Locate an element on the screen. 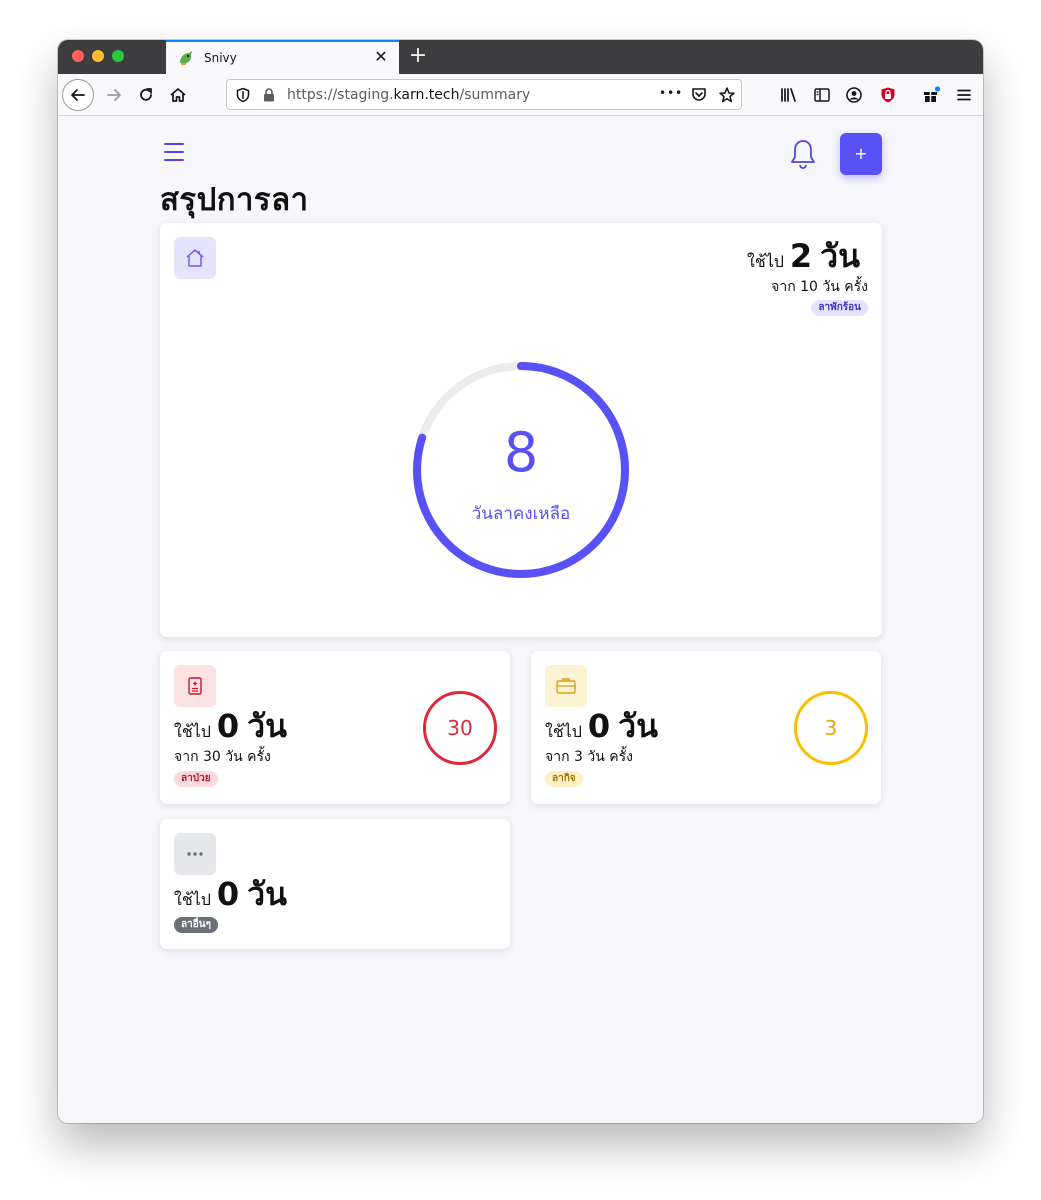 This screenshot has width=1041, height=1200. url-text: https://staging.karn.tech/summary is located at coordinates (408, 95).